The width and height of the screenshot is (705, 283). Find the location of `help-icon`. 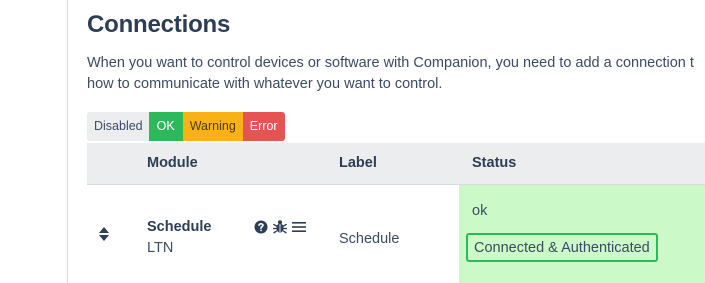

help-icon is located at coordinates (261, 227).